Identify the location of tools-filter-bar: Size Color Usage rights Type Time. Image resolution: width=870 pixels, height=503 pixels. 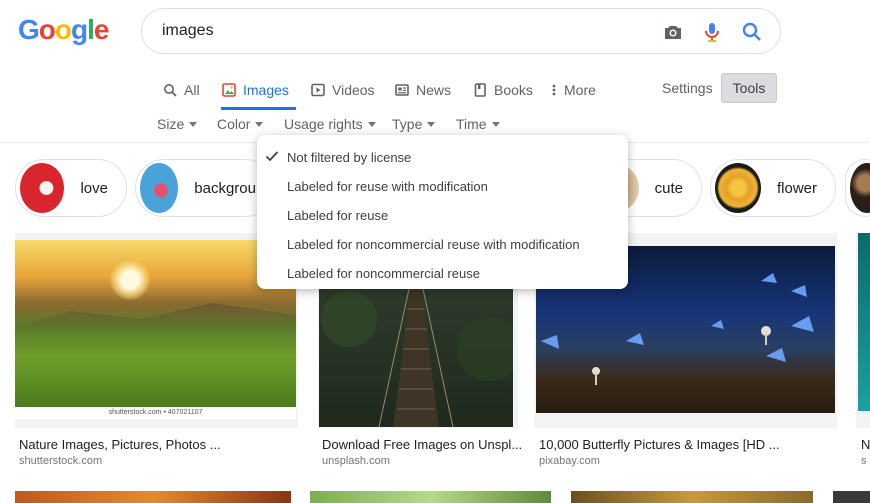
(435, 124).